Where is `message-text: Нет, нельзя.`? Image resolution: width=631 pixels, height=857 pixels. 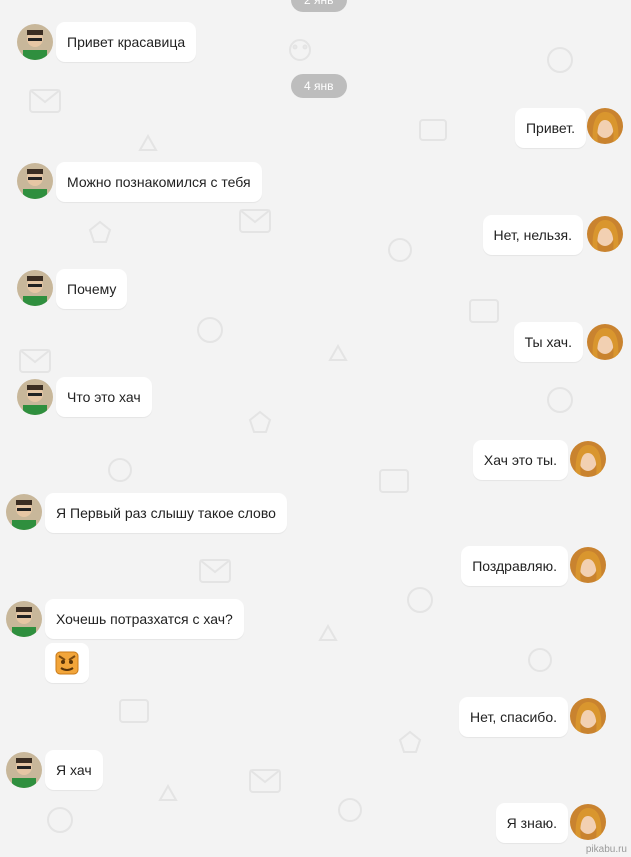 message-text: Нет, нельзя. is located at coordinates (532, 235).